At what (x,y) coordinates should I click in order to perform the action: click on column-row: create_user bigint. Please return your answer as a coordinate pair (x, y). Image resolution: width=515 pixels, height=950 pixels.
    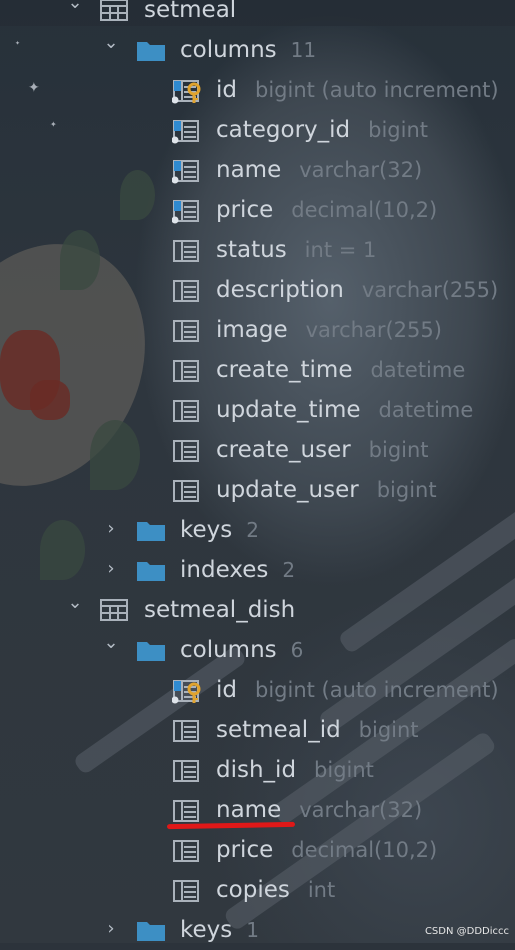
    Looking at the image, I should click on (257, 450).